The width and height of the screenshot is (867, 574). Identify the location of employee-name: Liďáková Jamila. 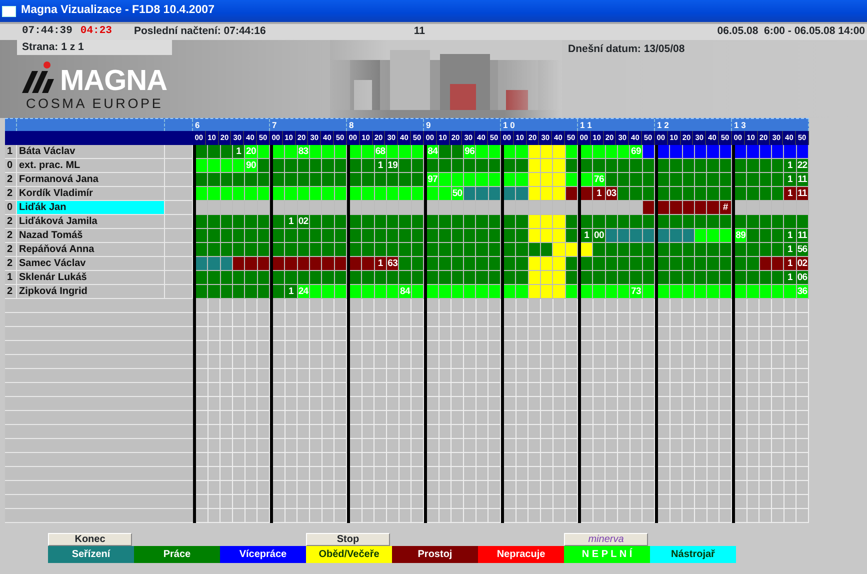
(91, 222).